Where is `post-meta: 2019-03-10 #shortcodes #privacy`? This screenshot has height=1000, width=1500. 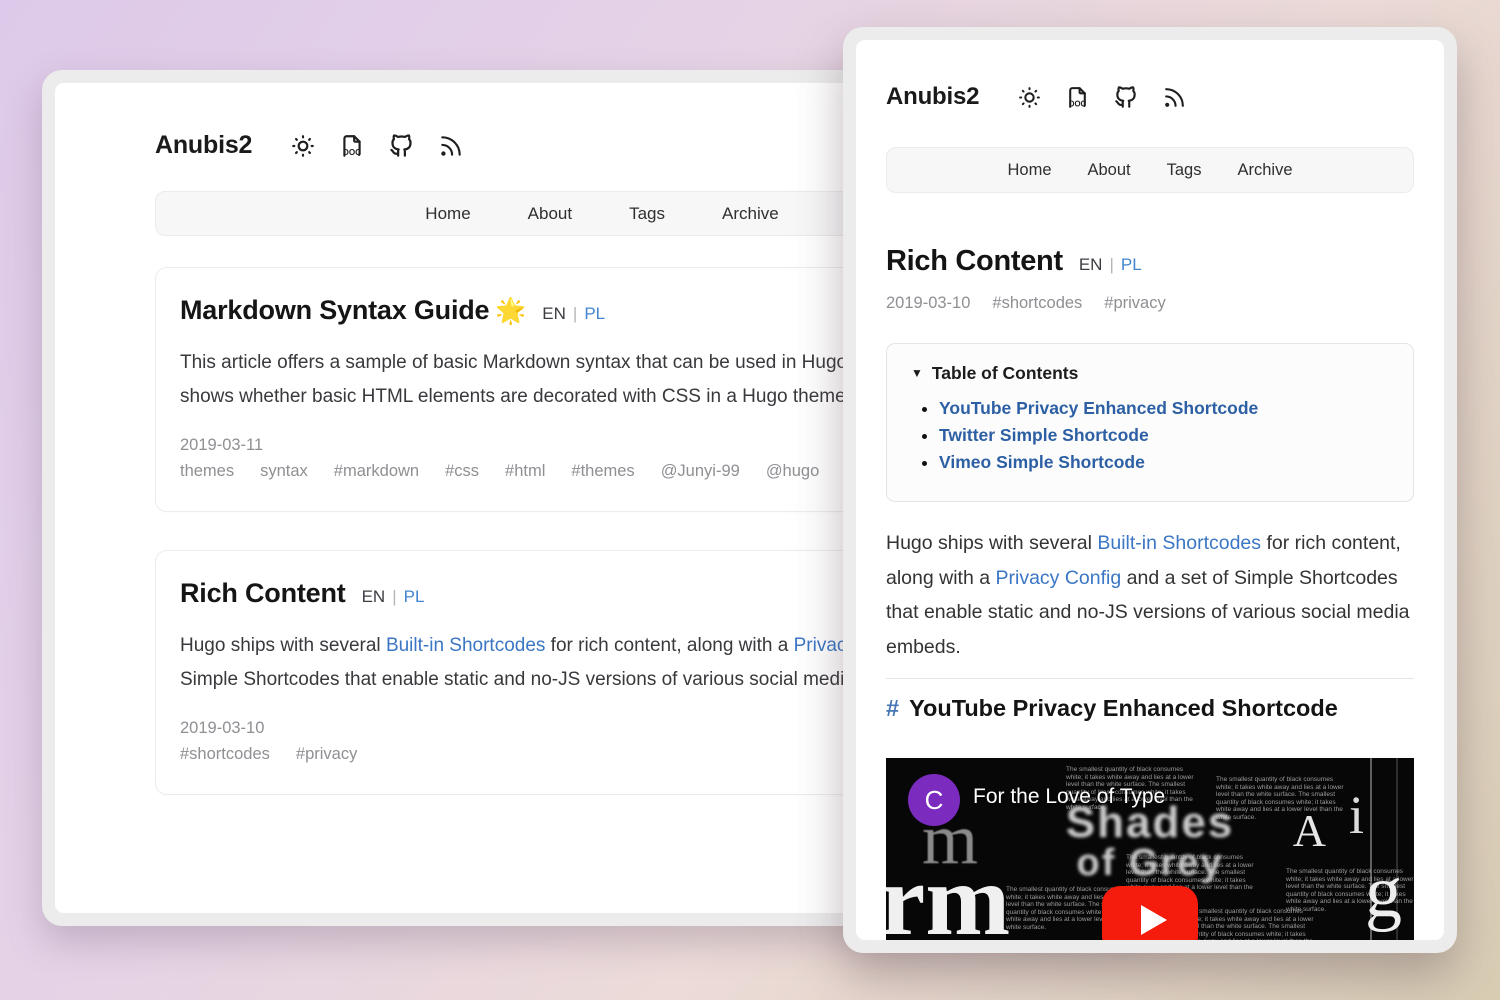
post-meta: 2019-03-10 #shortcodes #privacy is located at coordinates (1150, 303).